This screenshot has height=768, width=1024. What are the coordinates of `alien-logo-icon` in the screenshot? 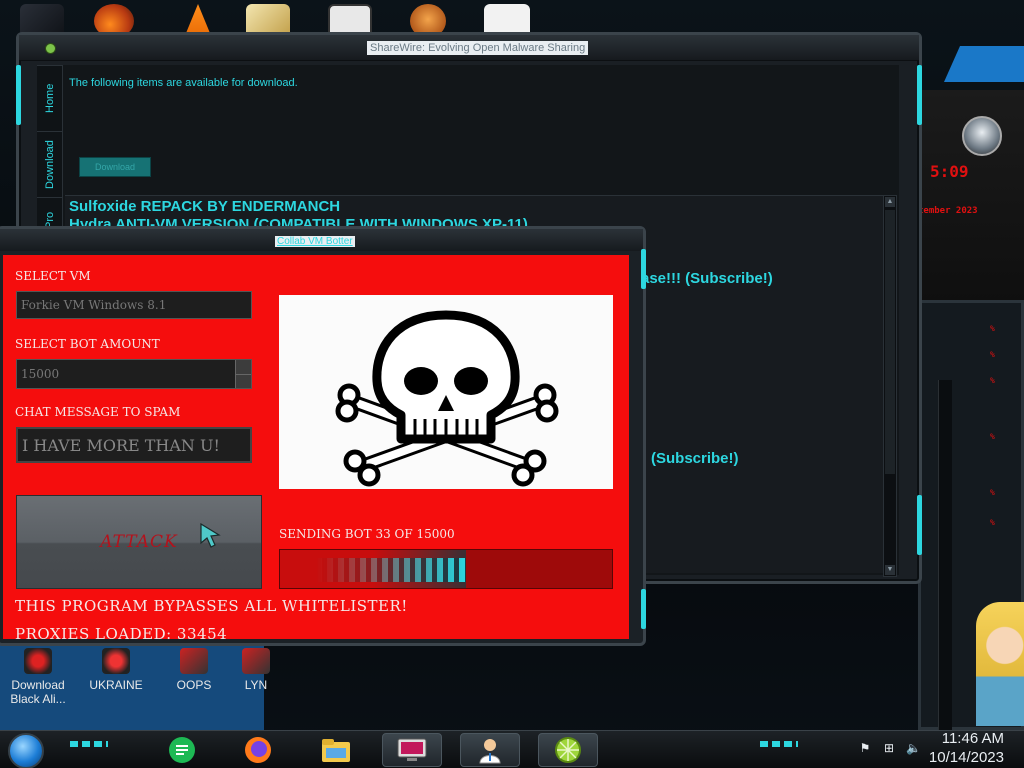 It's located at (982, 136).